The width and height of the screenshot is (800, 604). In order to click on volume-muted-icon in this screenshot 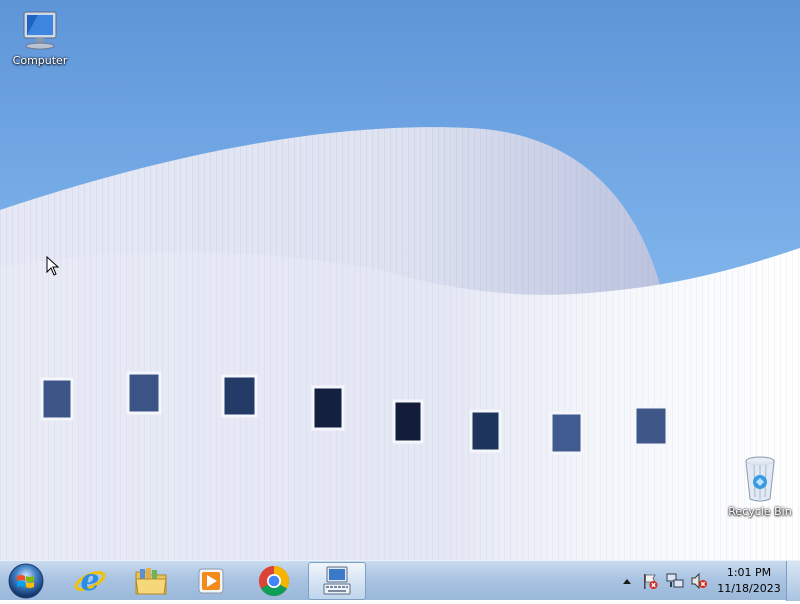, I will do `click(699, 581)`.